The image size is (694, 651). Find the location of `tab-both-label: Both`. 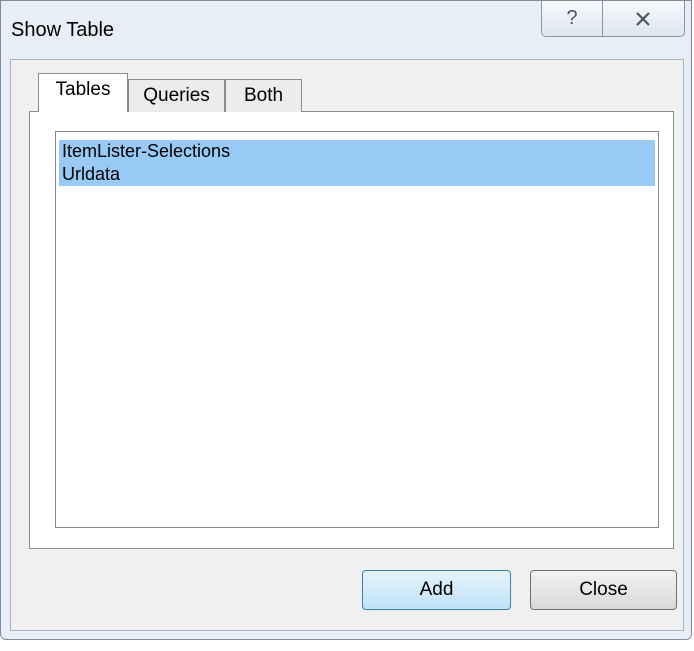

tab-both-label: Both is located at coordinates (263, 95).